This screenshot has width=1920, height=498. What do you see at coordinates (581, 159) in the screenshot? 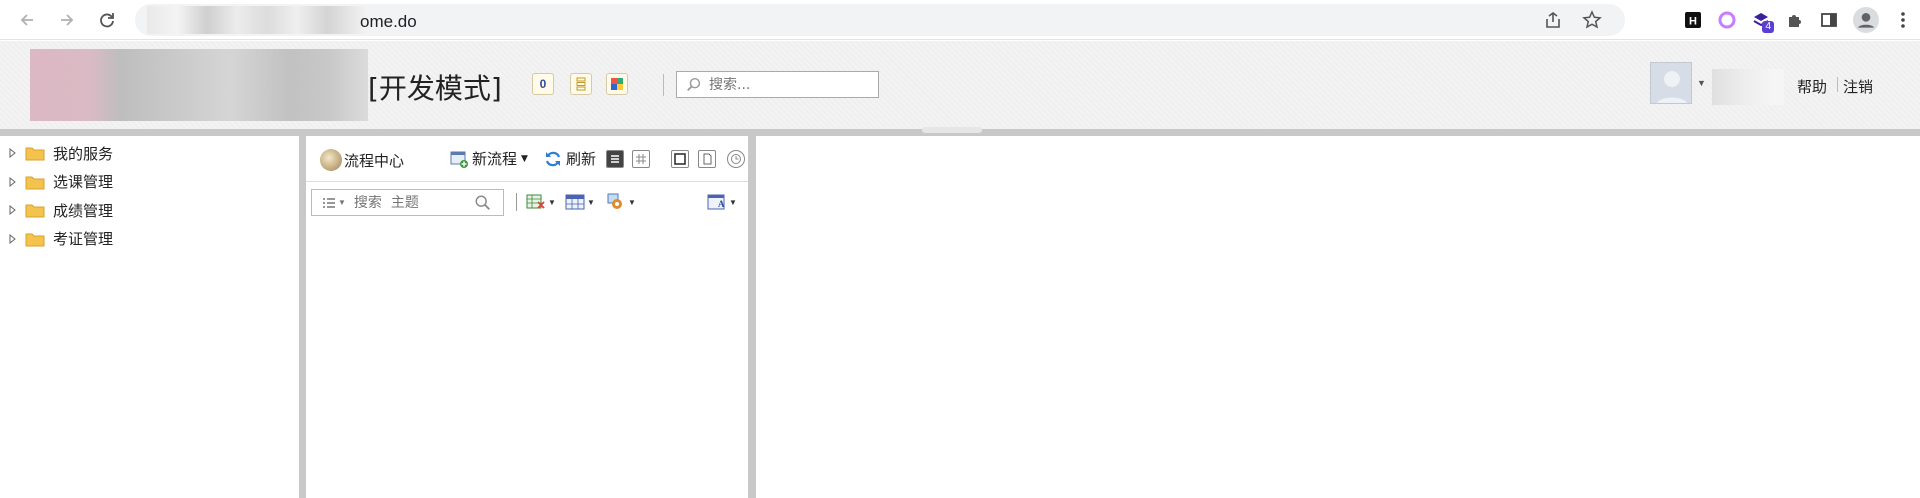
I see `refresh-label: 刷新` at bounding box center [581, 159].